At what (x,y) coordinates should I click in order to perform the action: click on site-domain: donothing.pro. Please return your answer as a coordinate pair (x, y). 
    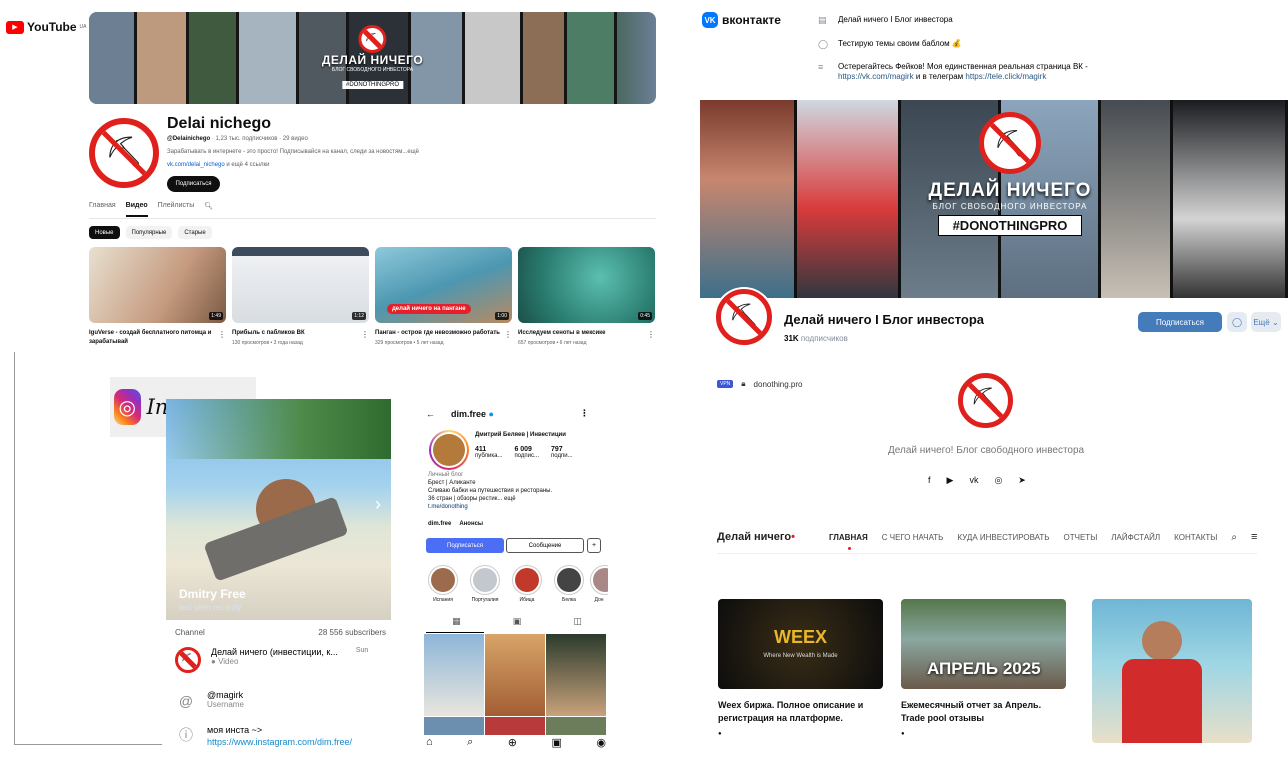
    Looking at the image, I should click on (778, 384).